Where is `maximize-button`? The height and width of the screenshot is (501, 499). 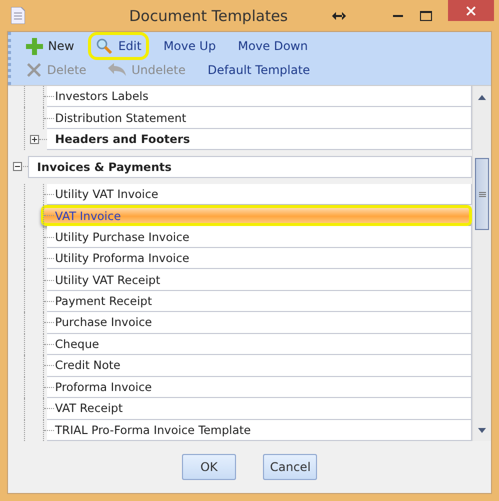 maximize-button is located at coordinates (426, 15).